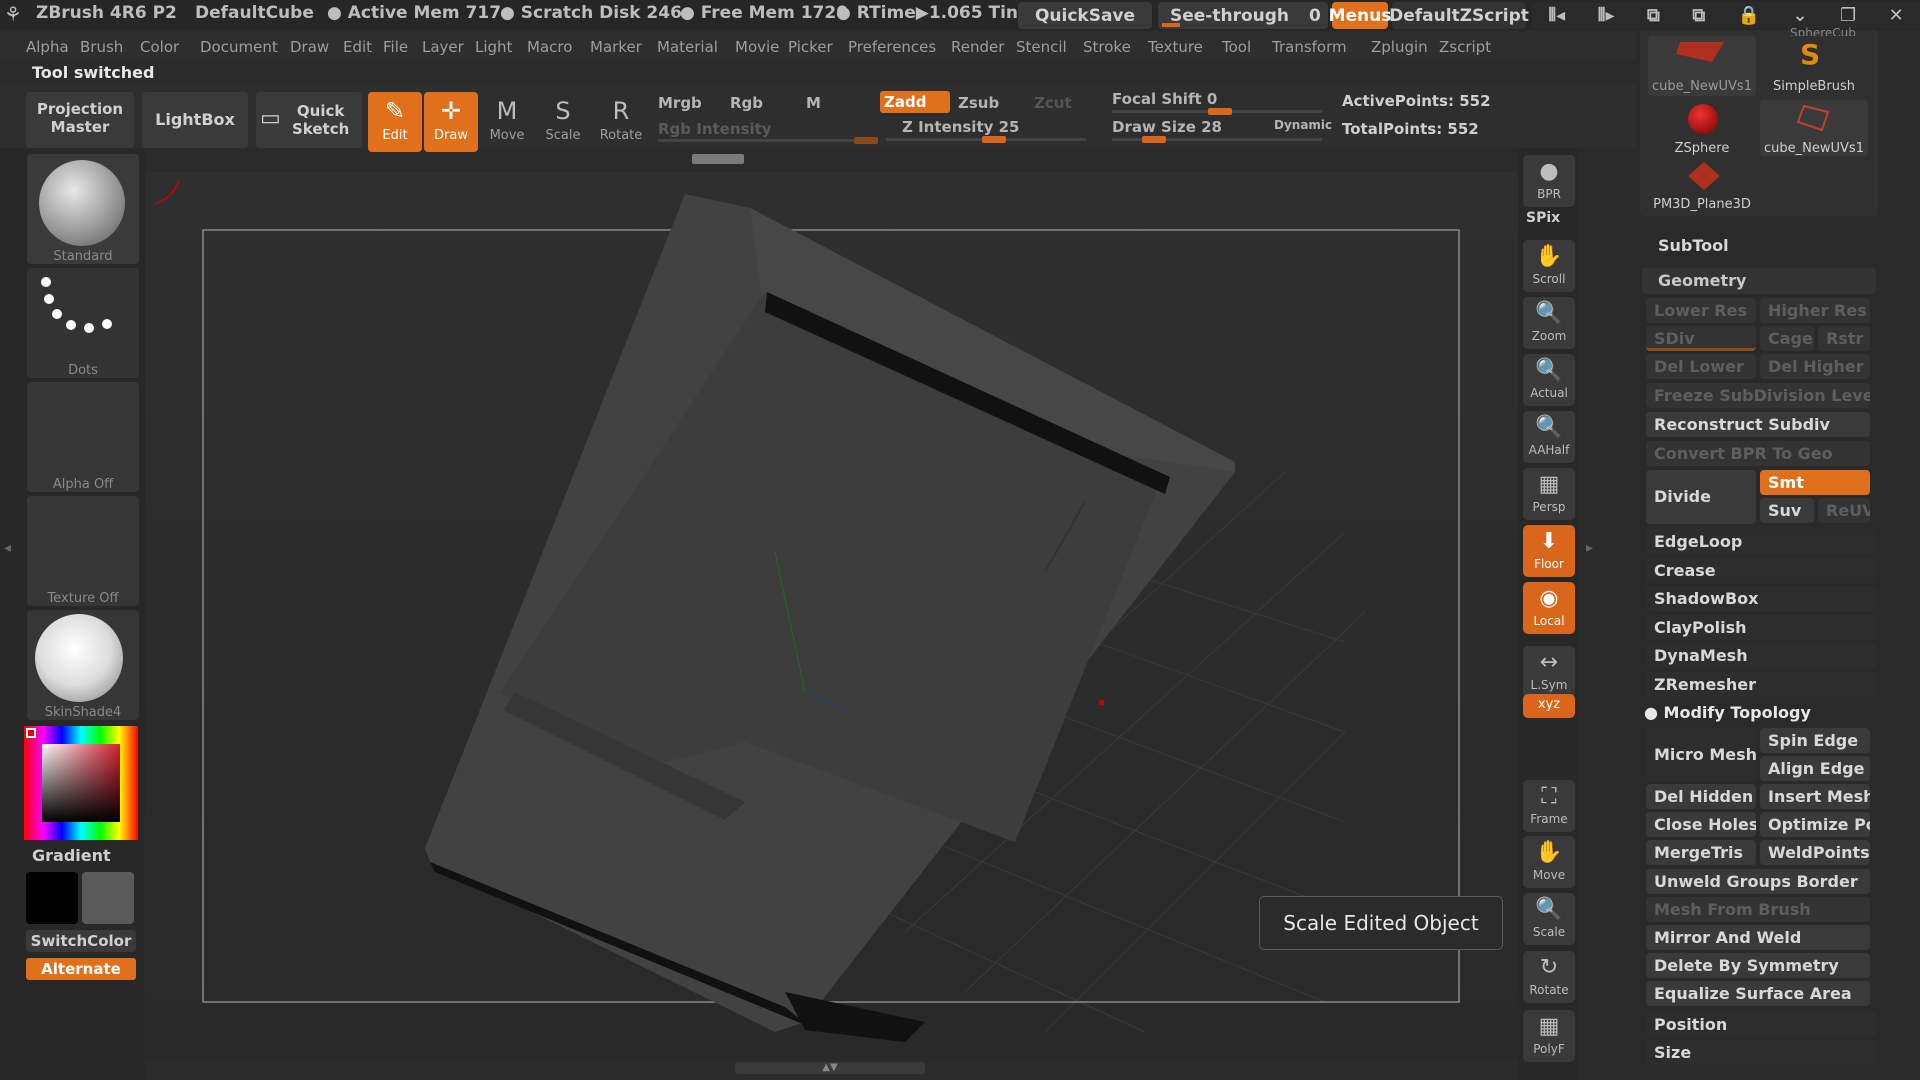 This screenshot has height=1080, width=1920. What do you see at coordinates (1549, 380) in the screenshot?
I see `actual-button: 🔍 Actual` at bounding box center [1549, 380].